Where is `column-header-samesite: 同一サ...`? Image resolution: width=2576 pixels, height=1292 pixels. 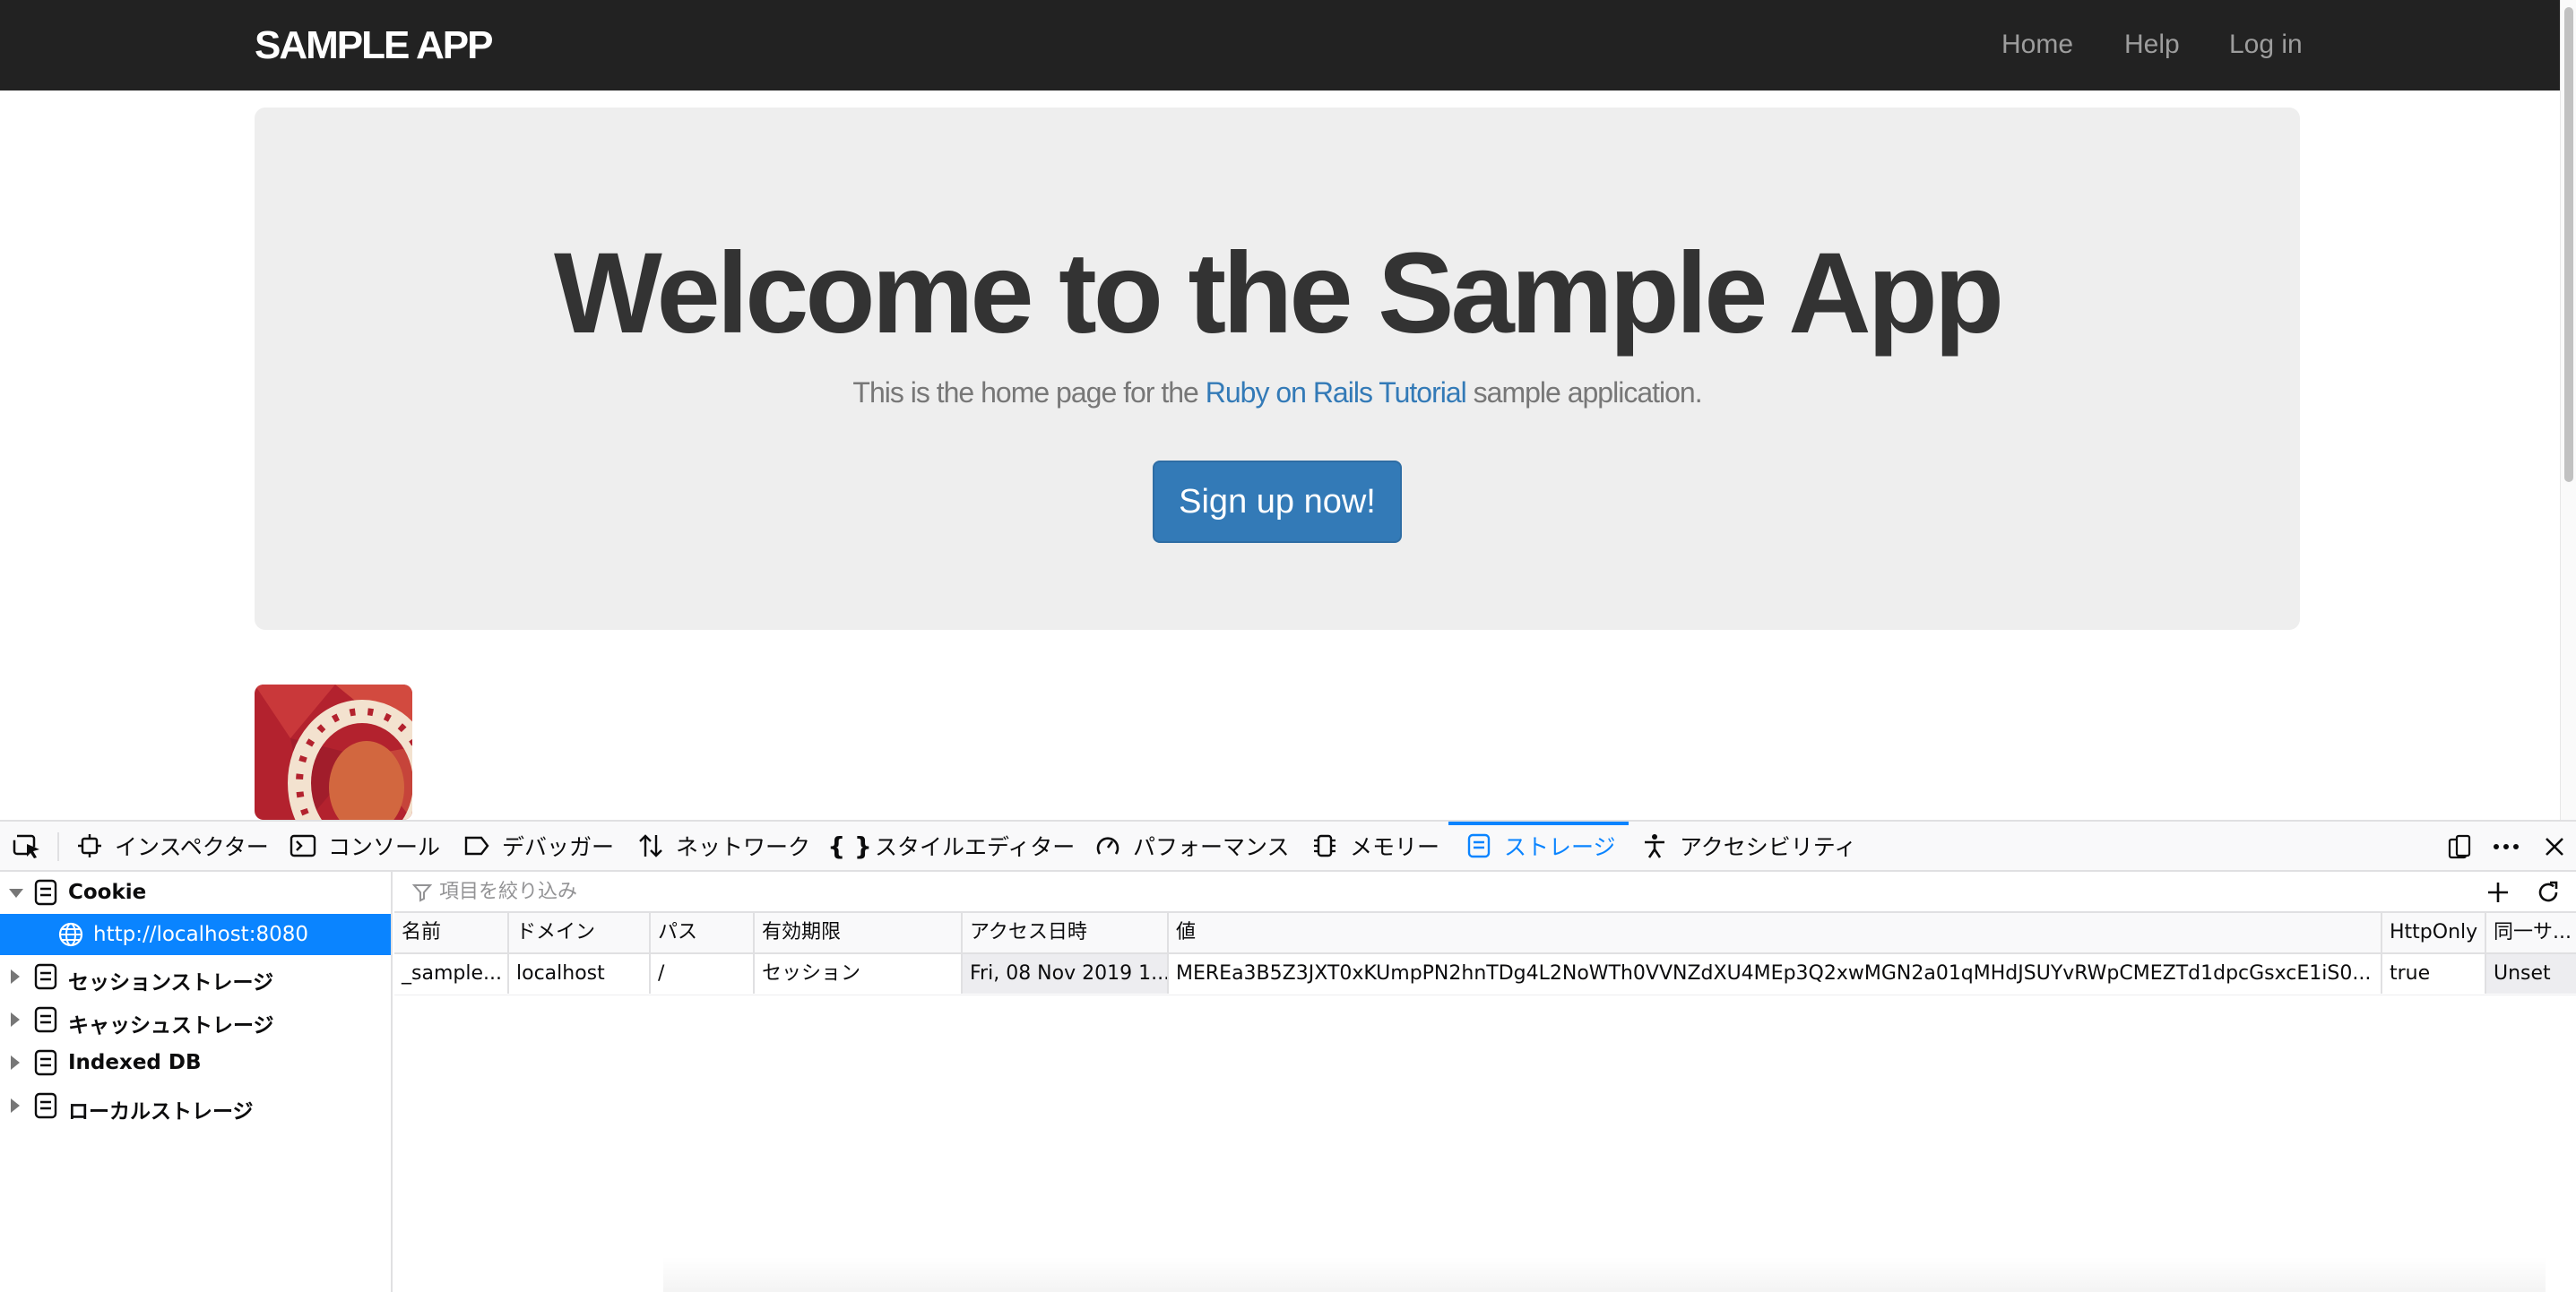
column-header-samesite: 同一サ... is located at coordinates (2531, 933).